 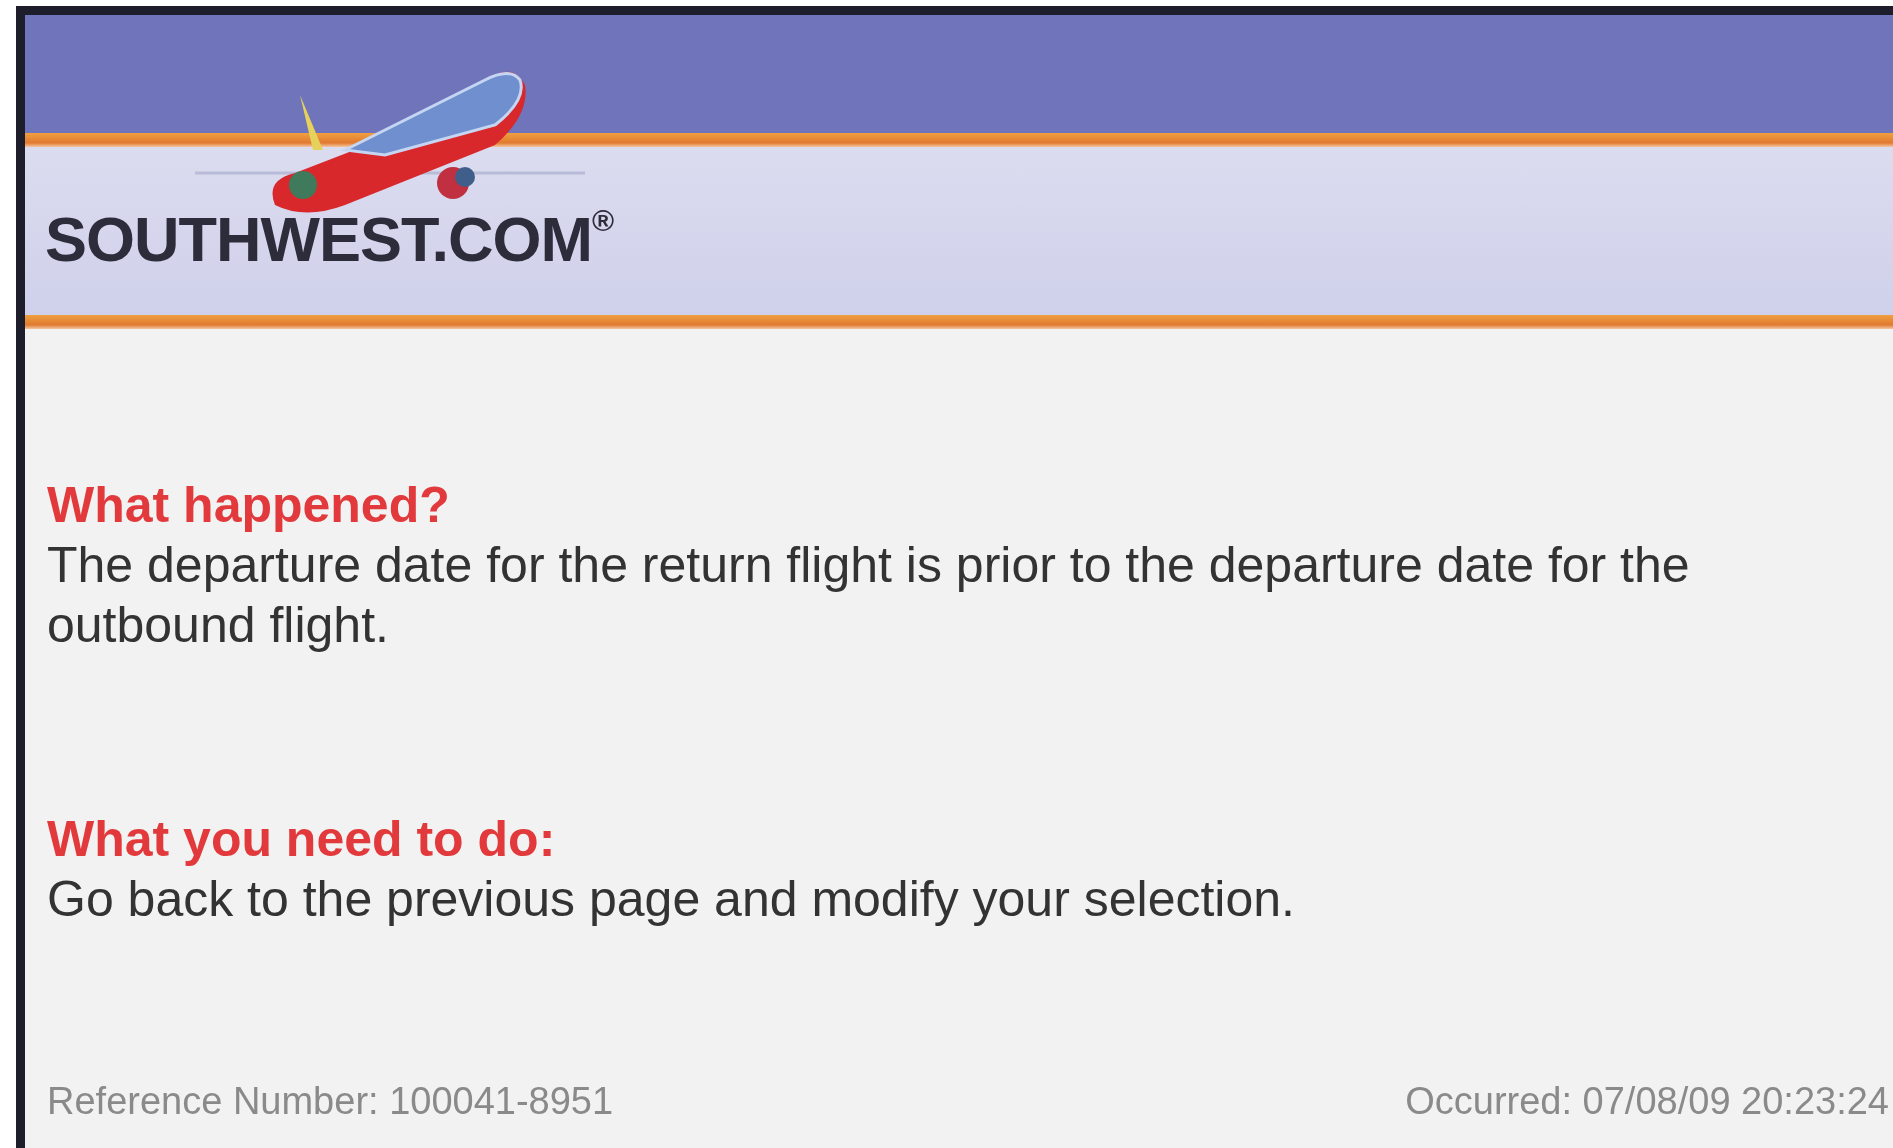 I want to click on occurred-timestamp: Occurred: 07/08/09 20:23:24, so click(x=1647, y=1101).